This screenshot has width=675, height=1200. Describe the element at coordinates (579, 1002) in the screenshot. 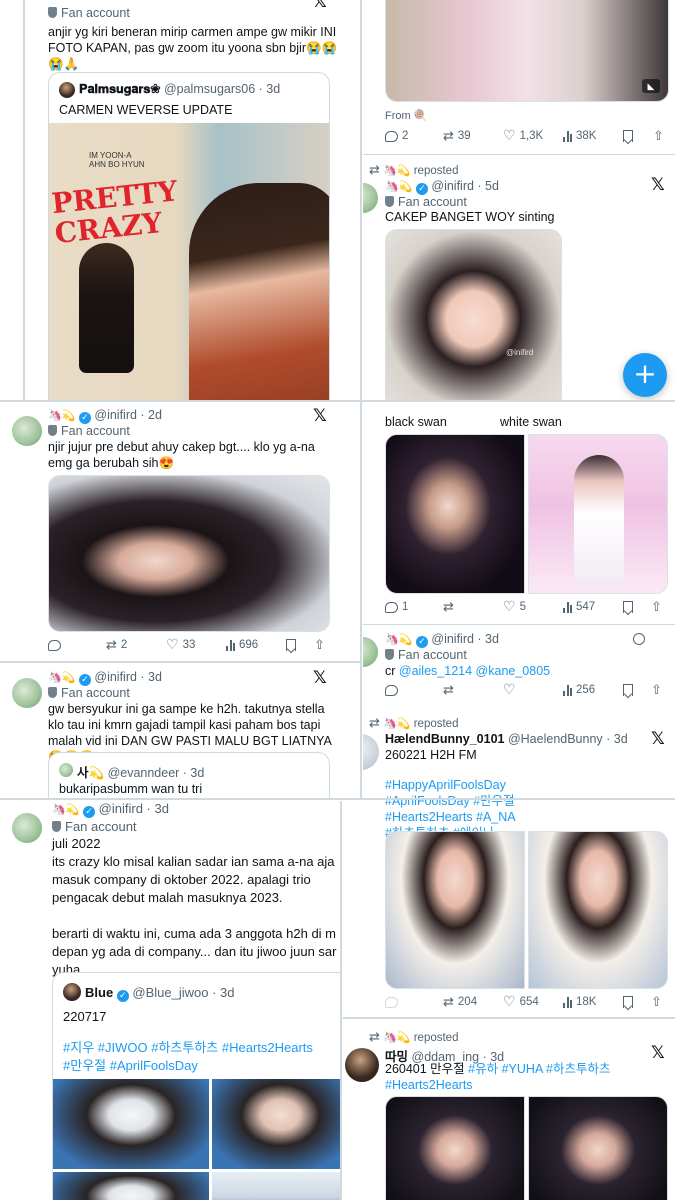

I see `views-button: 18K` at that location.